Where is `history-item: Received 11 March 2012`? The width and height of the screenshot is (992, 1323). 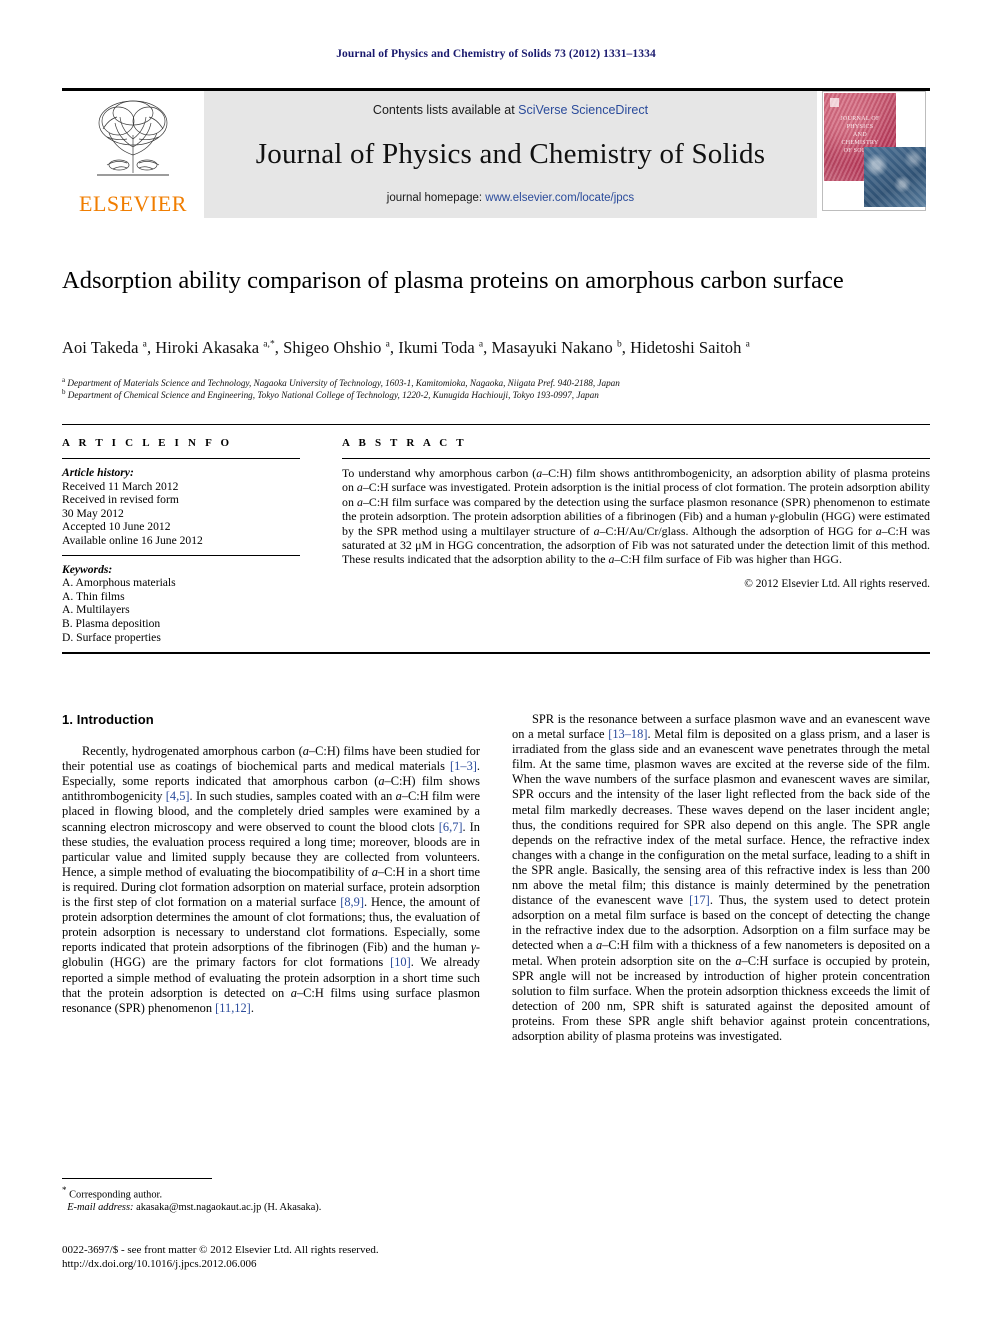 history-item: Received 11 March 2012 is located at coordinates (120, 486).